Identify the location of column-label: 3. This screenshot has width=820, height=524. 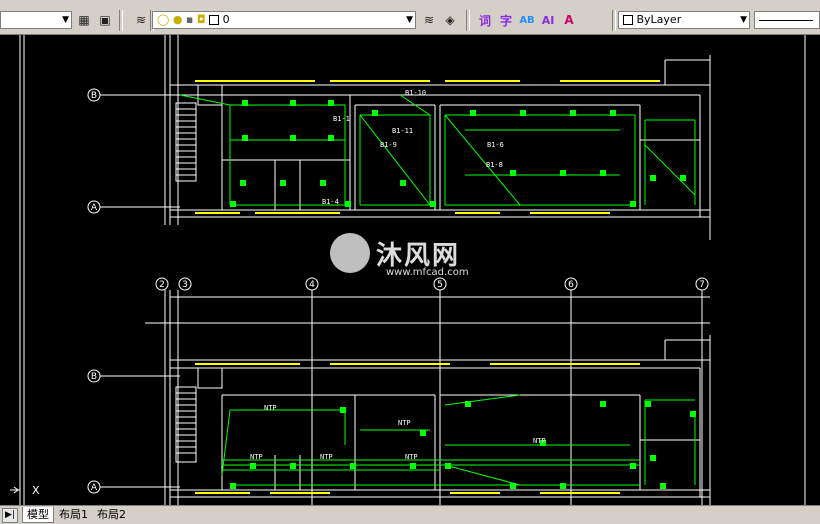
(185, 285).